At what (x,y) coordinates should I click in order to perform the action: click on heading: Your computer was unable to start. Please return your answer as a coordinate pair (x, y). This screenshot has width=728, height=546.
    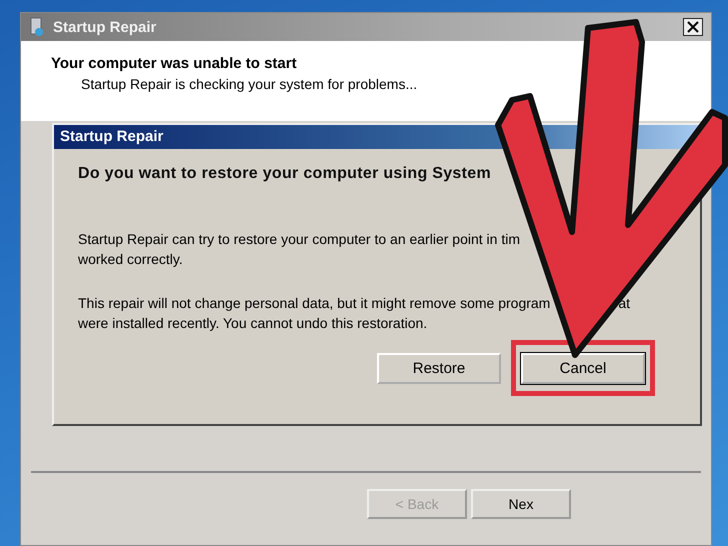
    Looking at the image, I should click on (174, 63).